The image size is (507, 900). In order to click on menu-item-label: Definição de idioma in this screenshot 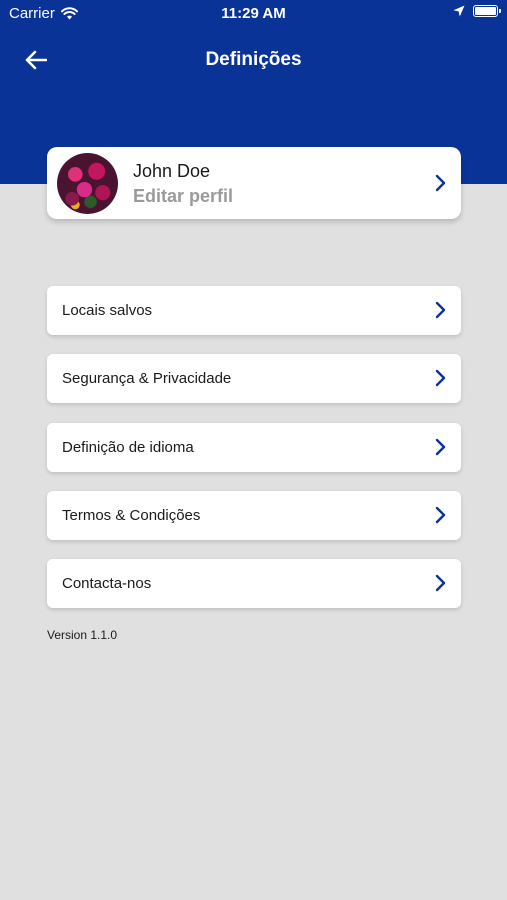, I will do `click(128, 447)`.